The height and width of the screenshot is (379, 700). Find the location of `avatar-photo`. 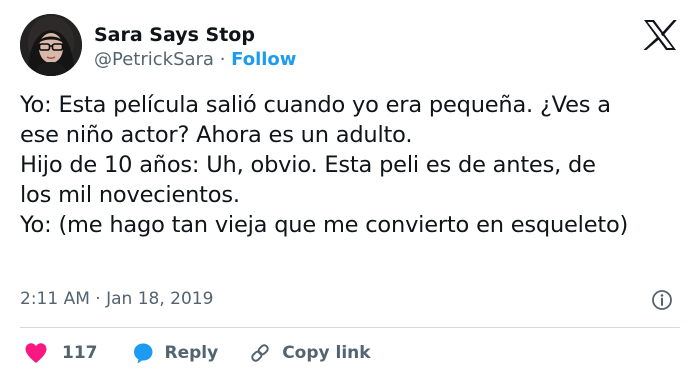

avatar-photo is located at coordinates (51, 45).